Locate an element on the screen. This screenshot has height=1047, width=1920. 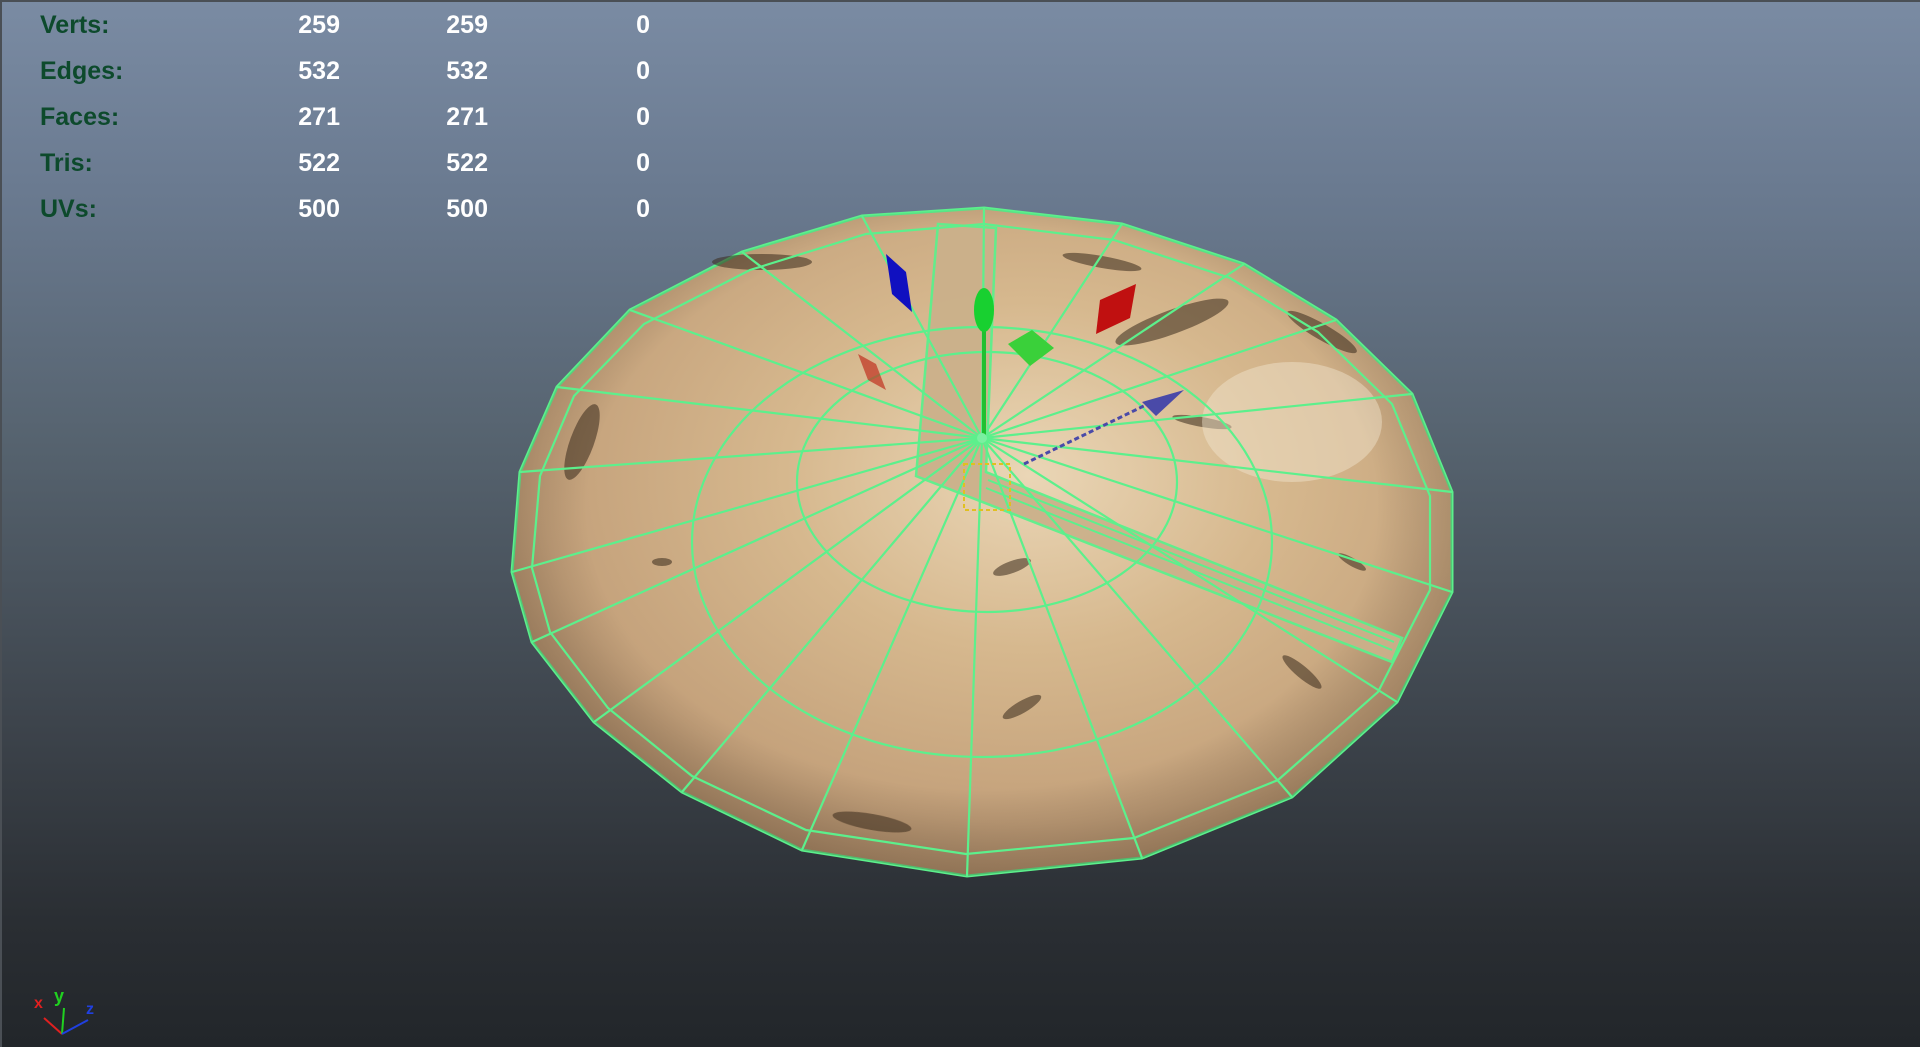
z-axis-line is located at coordinates (75, 1027).